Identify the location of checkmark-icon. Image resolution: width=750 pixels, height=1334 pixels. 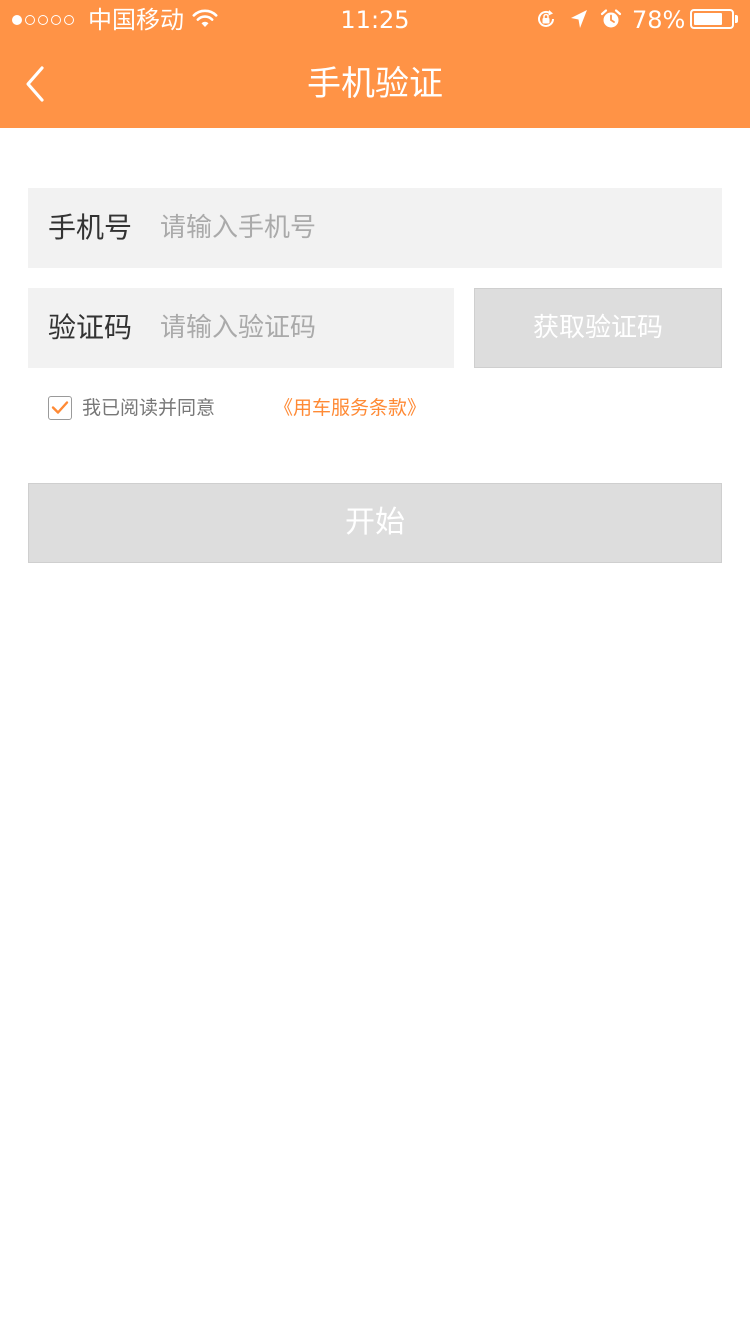
(60, 407).